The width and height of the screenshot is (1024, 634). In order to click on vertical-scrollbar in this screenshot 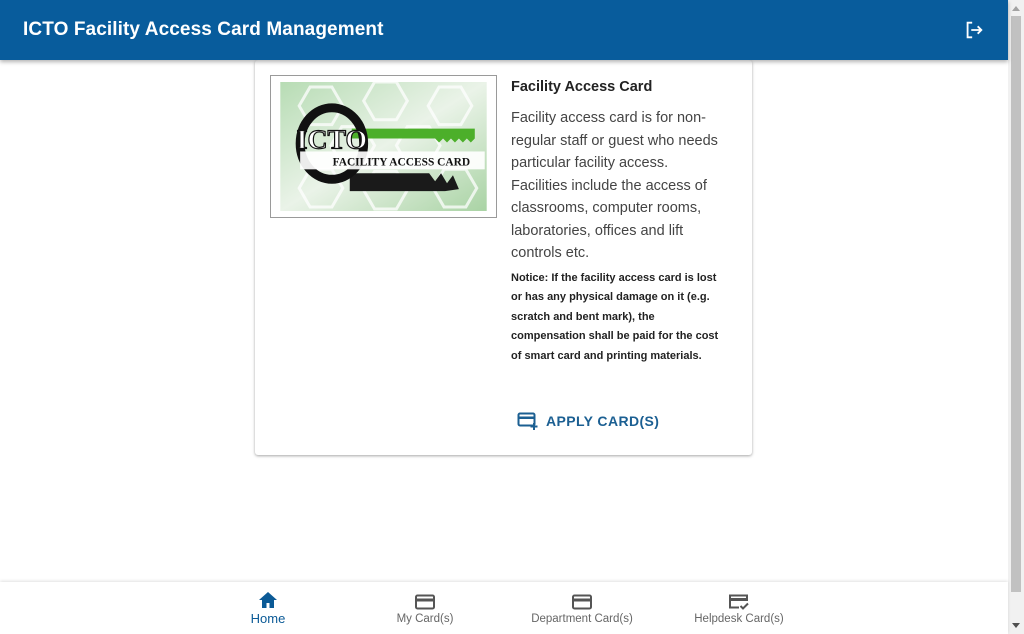, I will do `click(1016, 317)`.